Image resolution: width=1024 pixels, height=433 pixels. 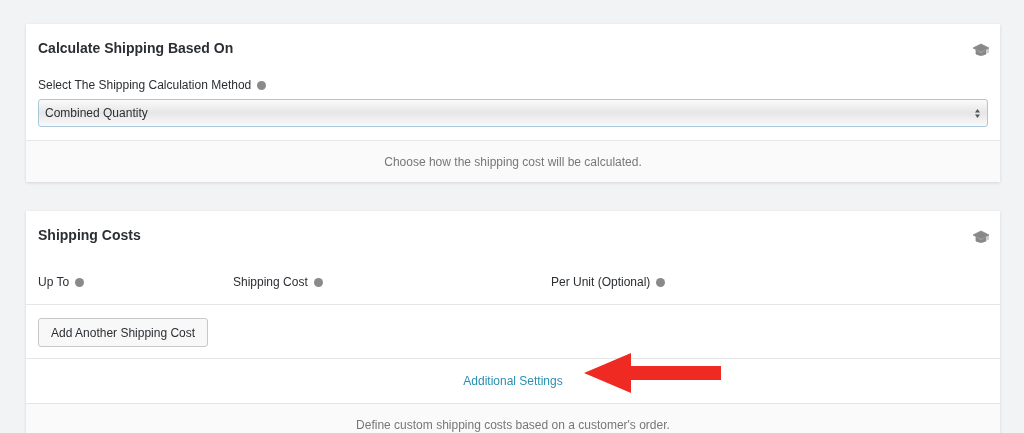 I want to click on method-select: Combined Quantity, so click(x=513, y=113).